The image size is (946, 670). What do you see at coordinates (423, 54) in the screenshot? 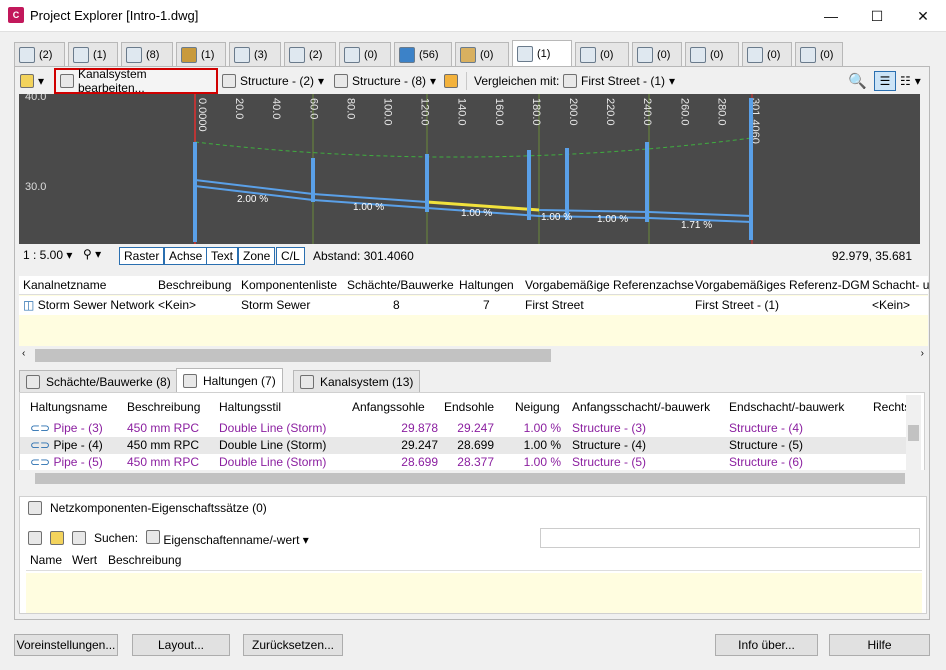
I see `tab-surfaces: (56)` at bounding box center [423, 54].